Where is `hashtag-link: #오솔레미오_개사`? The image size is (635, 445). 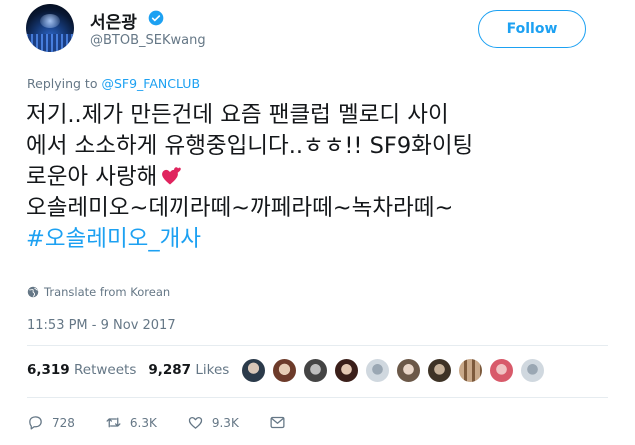 hashtag-link: #오솔레미오_개사 is located at coordinates (316, 239).